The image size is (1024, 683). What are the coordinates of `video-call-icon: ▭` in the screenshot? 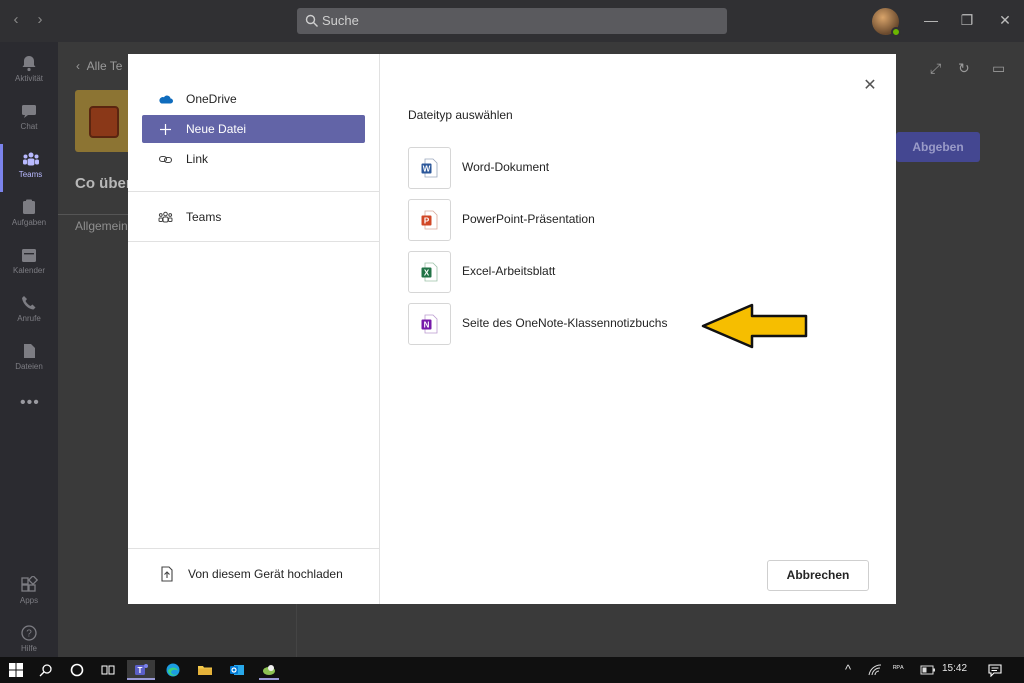 It's located at (999, 68).